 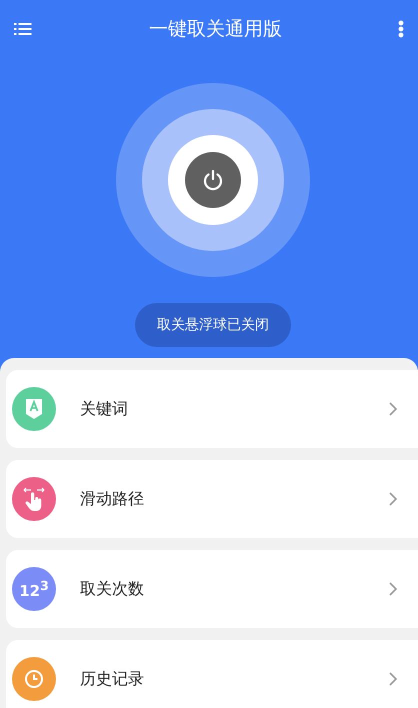 I want to click on more-icon, so click(x=401, y=29).